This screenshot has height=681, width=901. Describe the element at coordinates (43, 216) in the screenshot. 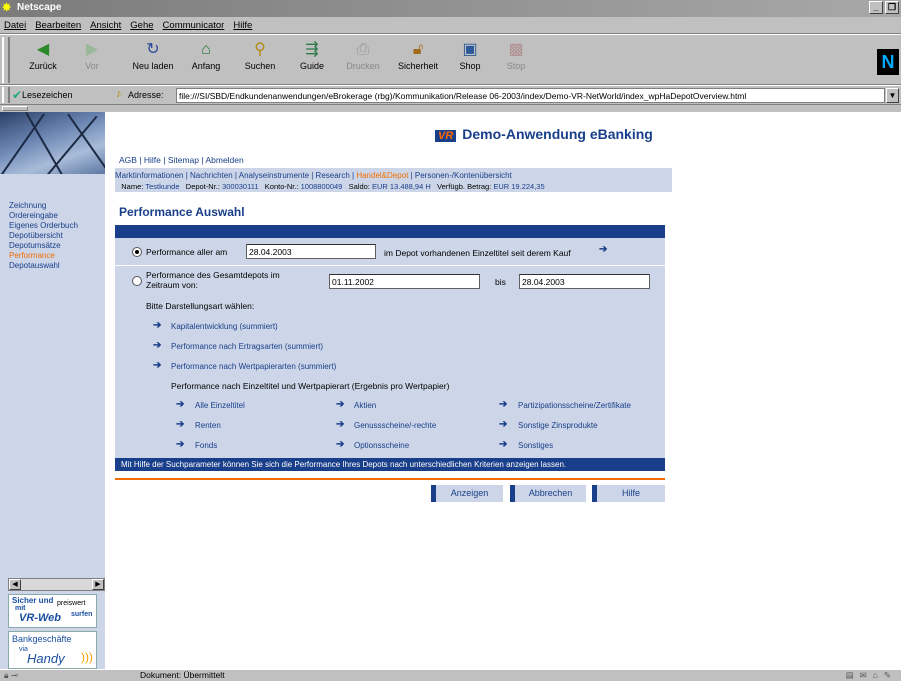

I see `sidebar-item-ordereingabe: Ordereingabe` at that location.